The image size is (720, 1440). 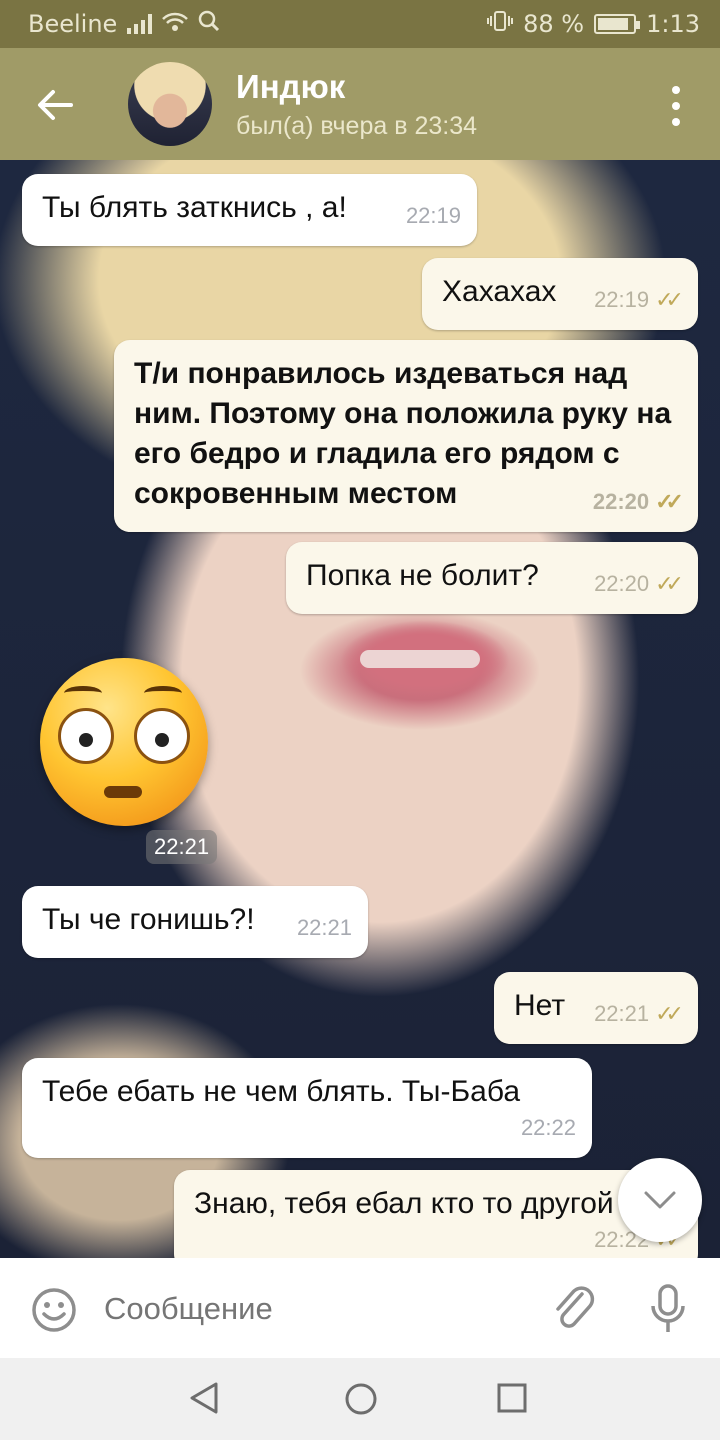 I want to click on emoji-button, so click(x=54, y=1312).